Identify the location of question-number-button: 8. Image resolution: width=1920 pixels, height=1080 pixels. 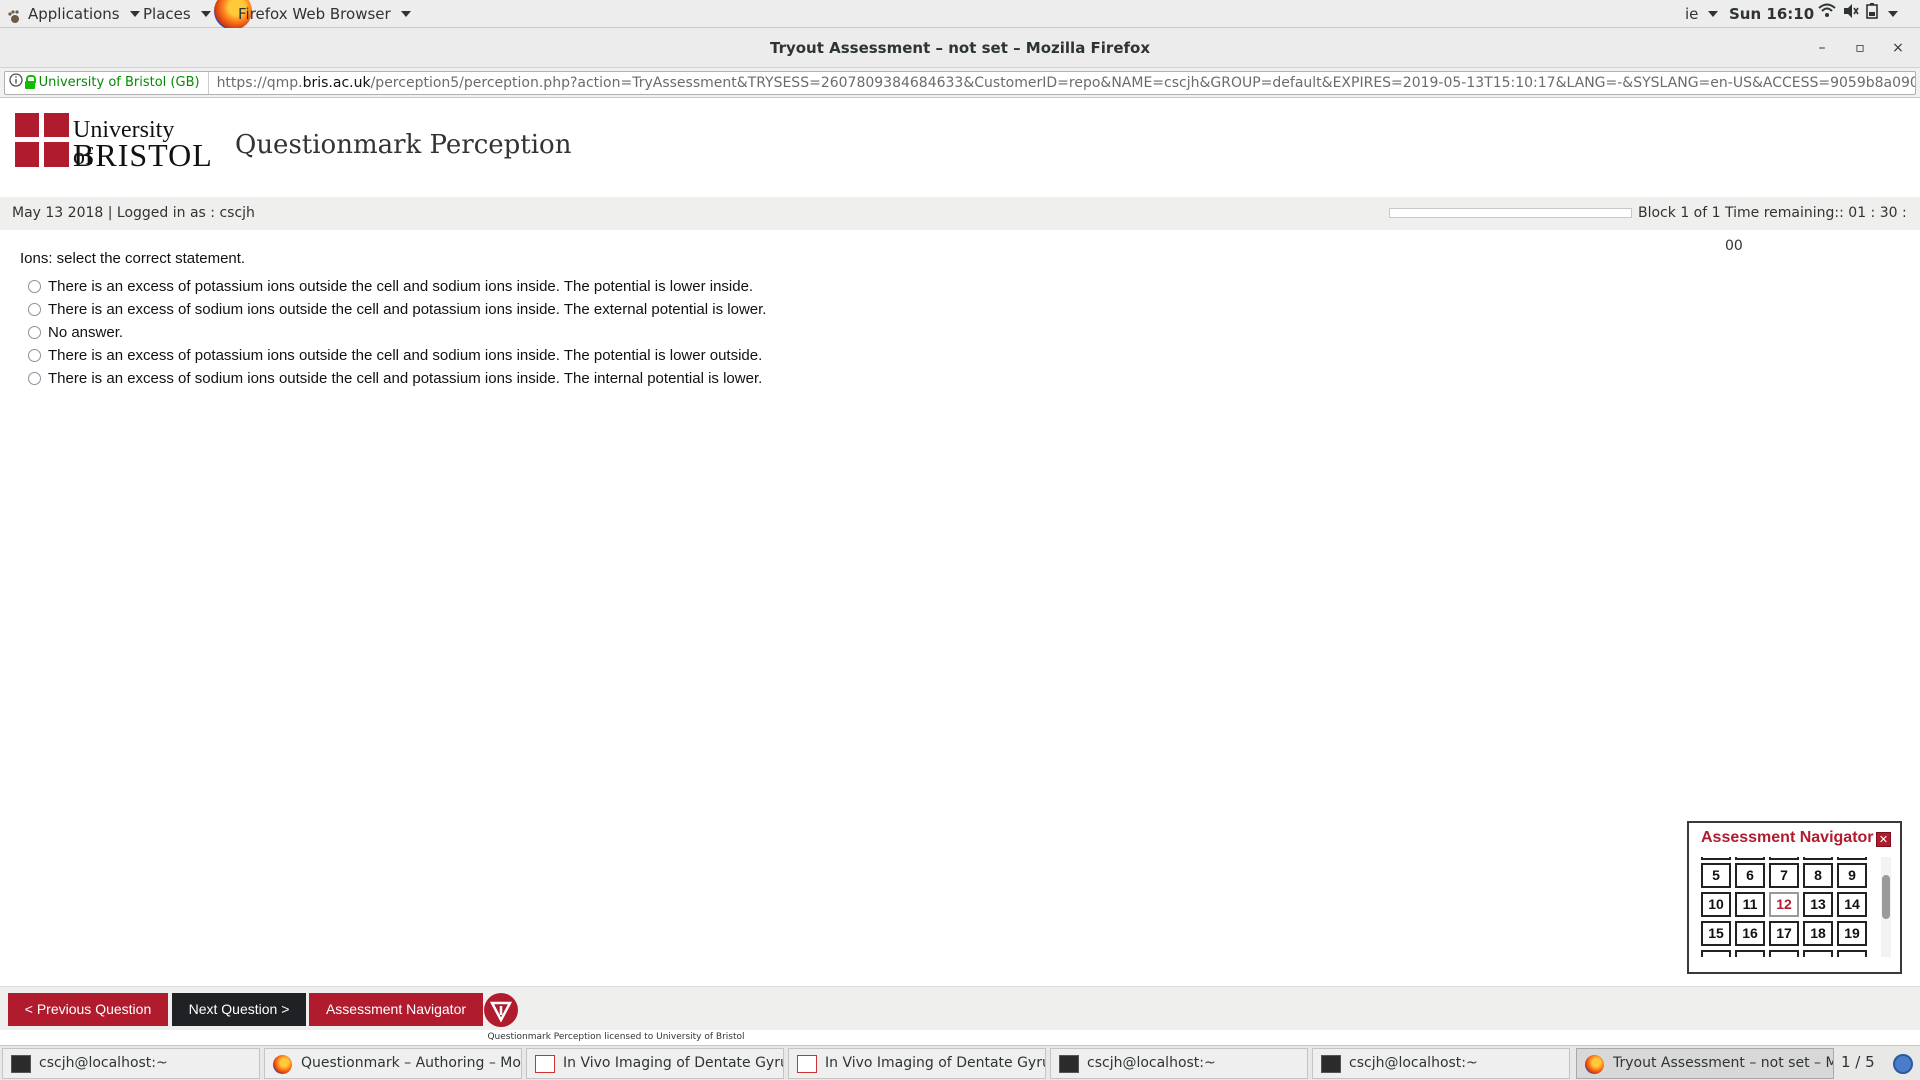
(1818, 875).